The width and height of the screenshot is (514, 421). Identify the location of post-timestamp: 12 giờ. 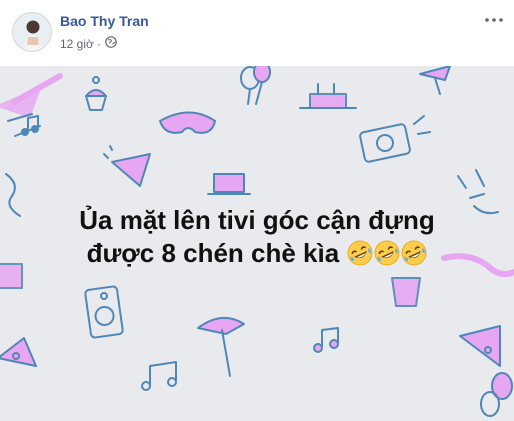
(77, 44).